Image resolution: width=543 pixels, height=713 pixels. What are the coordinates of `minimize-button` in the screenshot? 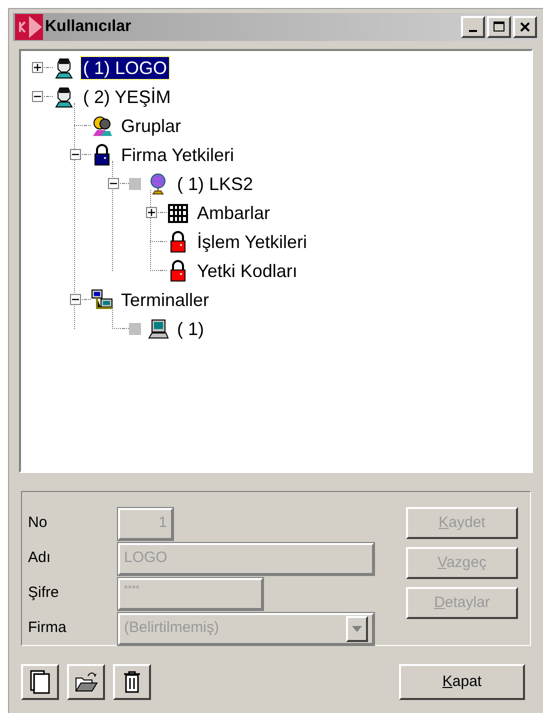 It's located at (473, 27).